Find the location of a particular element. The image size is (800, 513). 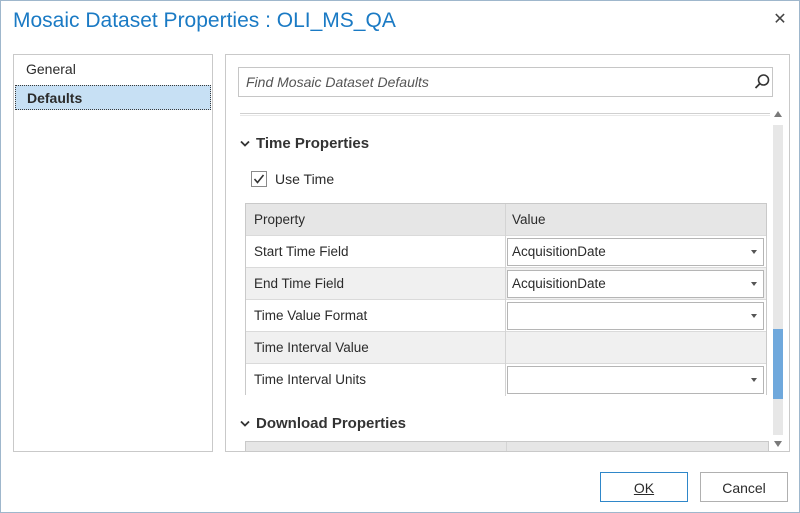

use-time-checkbox is located at coordinates (259, 179).